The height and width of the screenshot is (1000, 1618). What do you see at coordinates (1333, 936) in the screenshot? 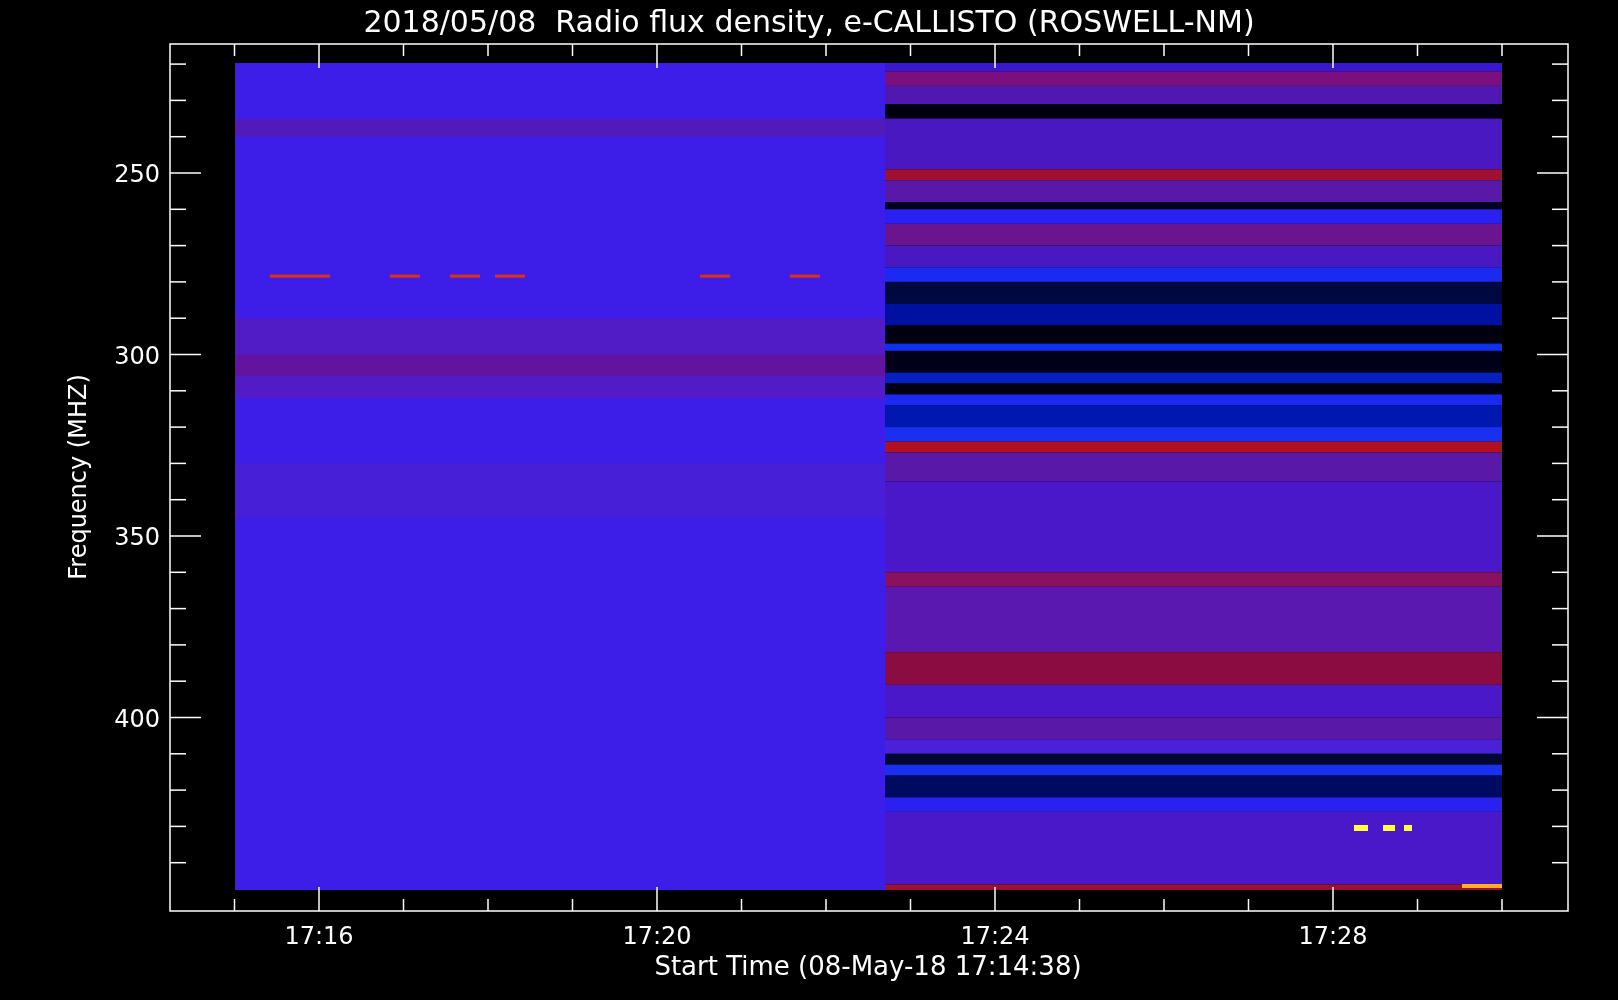
I see `axis-tick-label: 17:28` at bounding box center [1333, 936].